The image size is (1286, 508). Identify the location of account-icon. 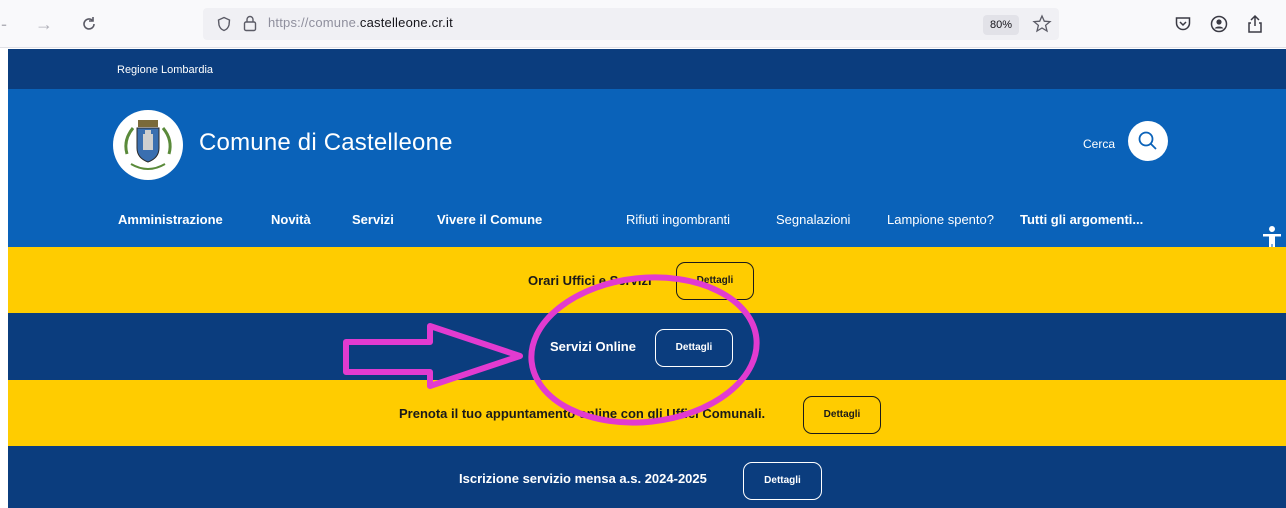
(1219, 26).